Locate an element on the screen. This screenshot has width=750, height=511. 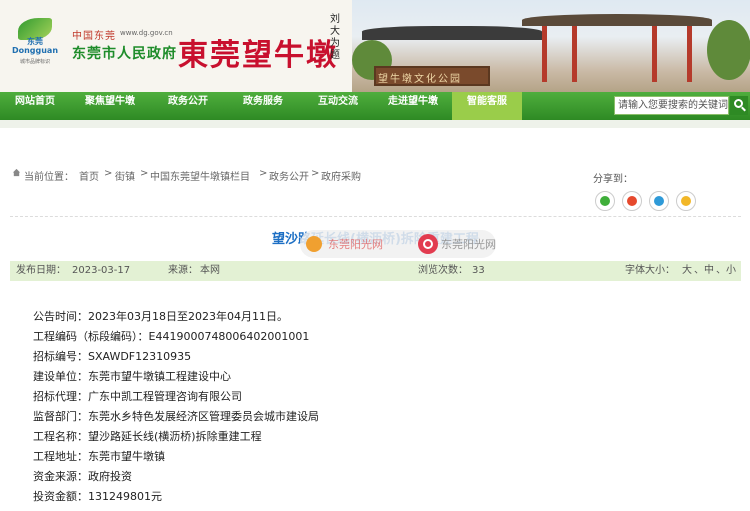
detail-row: 工程名称：望沙路延长线(横沥桥)拆除重建工程 is located at coordinates (147, 436).